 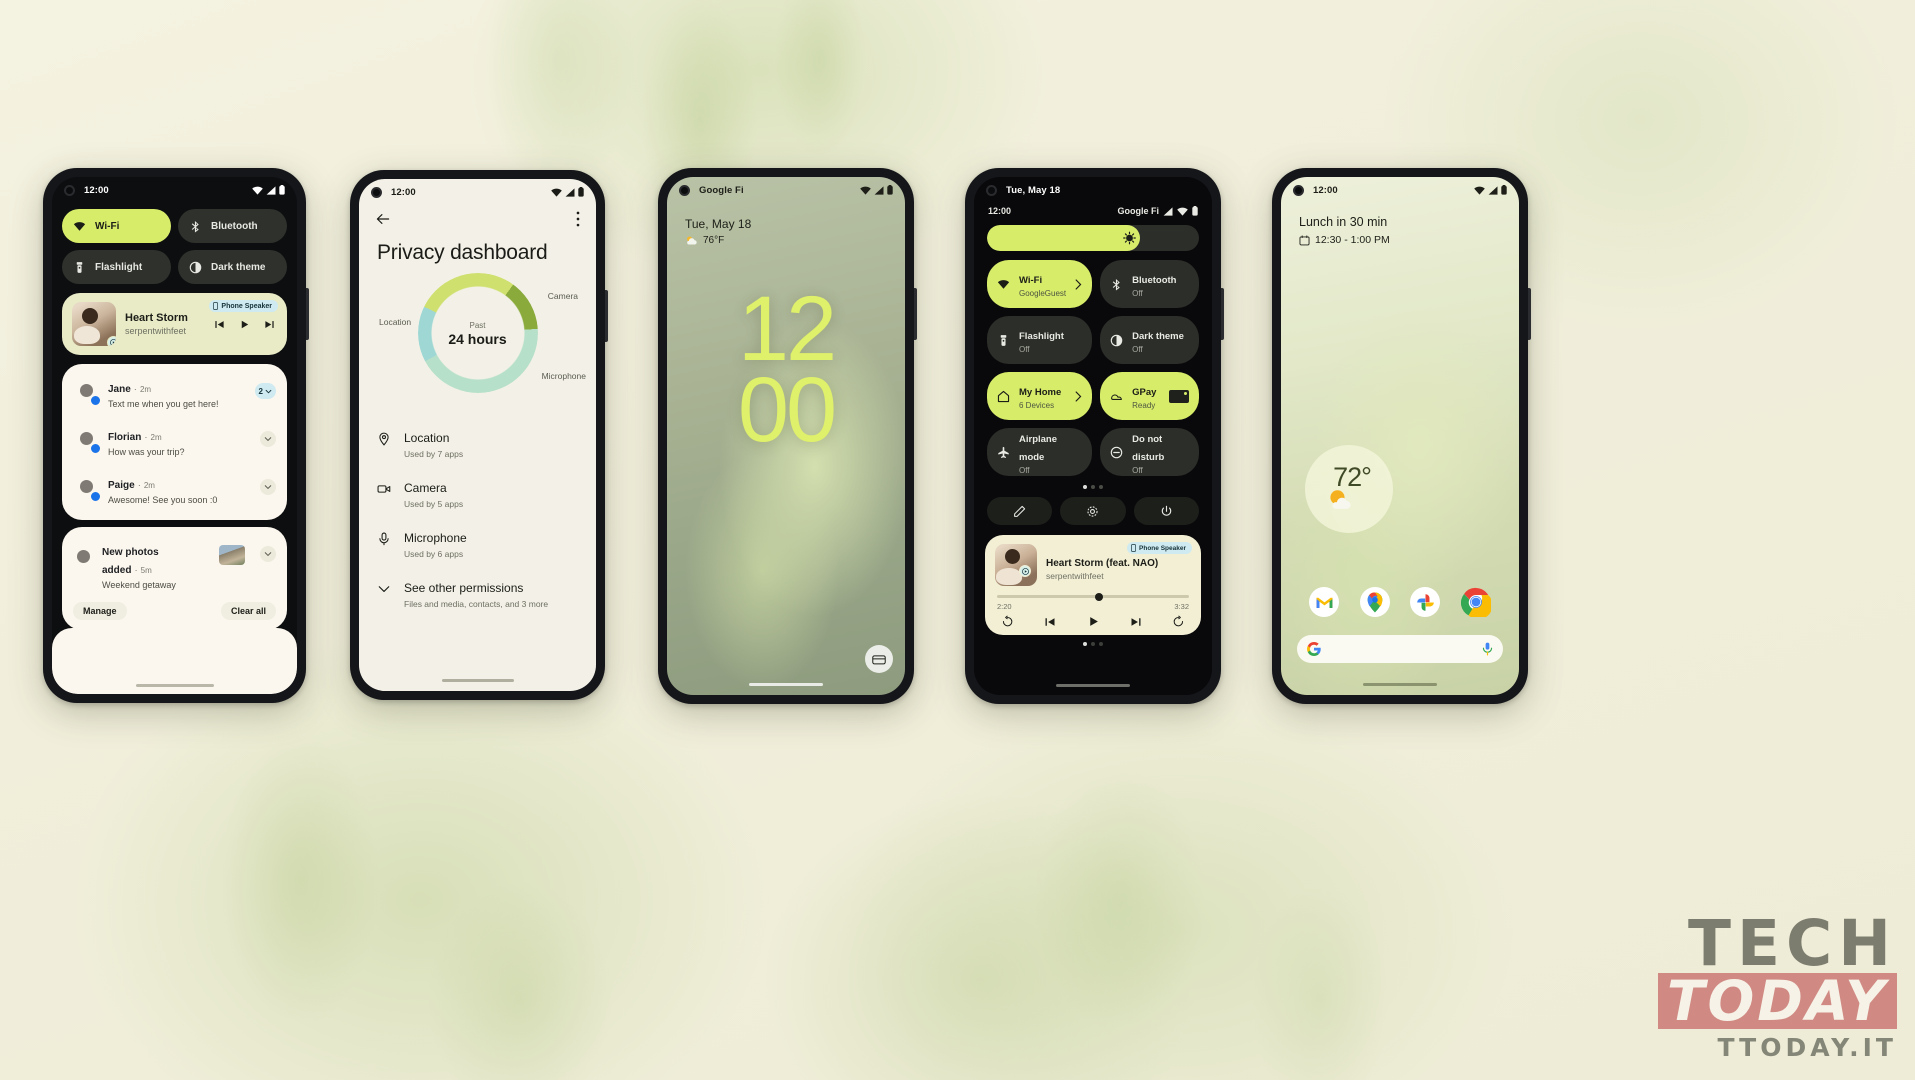 What do you see at coordinates (1425, 602) in the screenshot?
I see `photos-icon` at bounding box center [1425, 602].